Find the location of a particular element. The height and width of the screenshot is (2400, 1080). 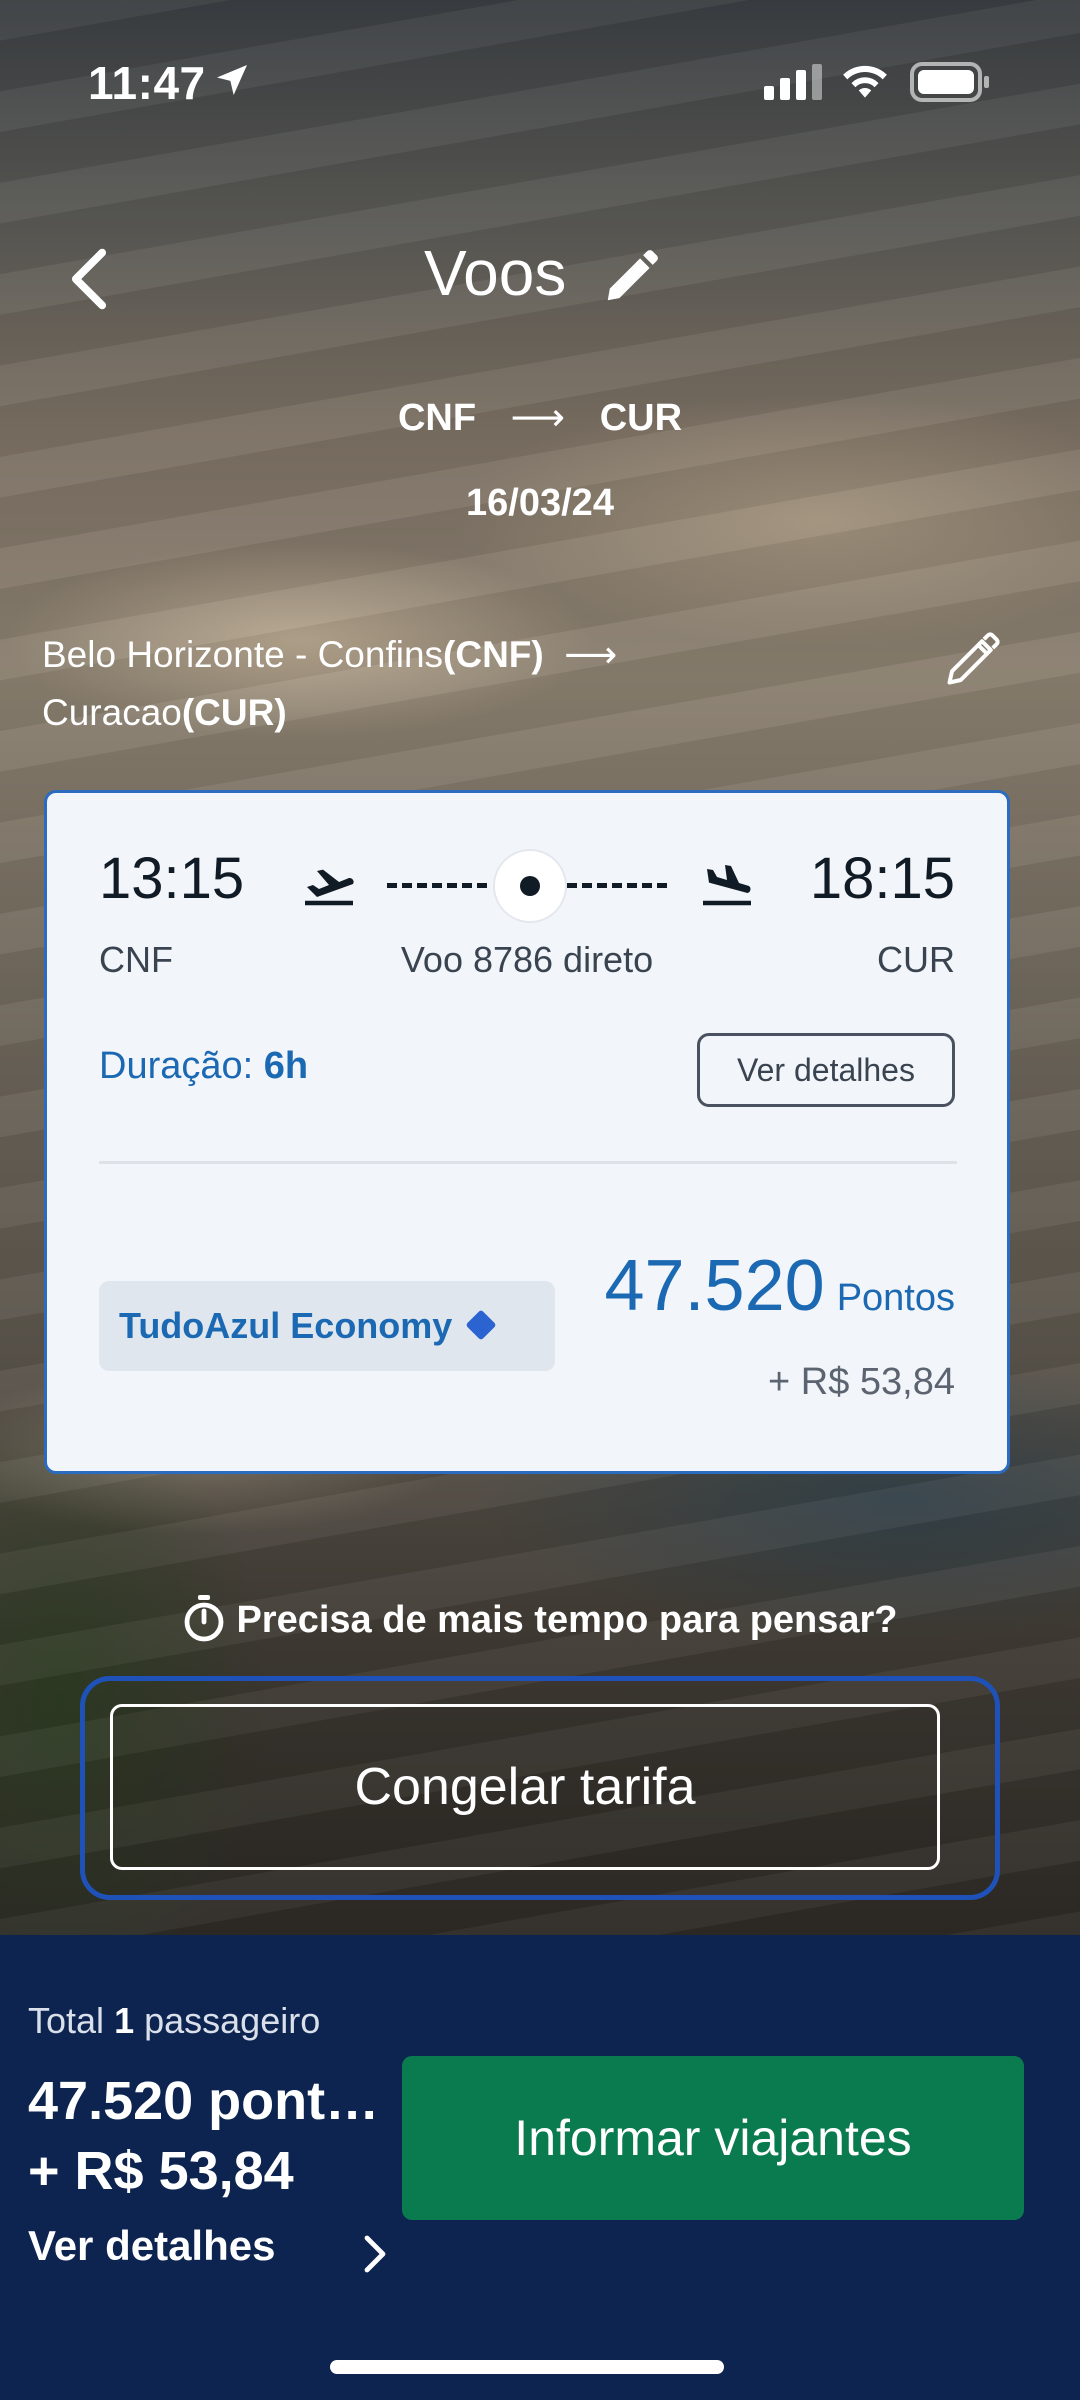

chevron-right-icon is located at coordinates (375, 2254).